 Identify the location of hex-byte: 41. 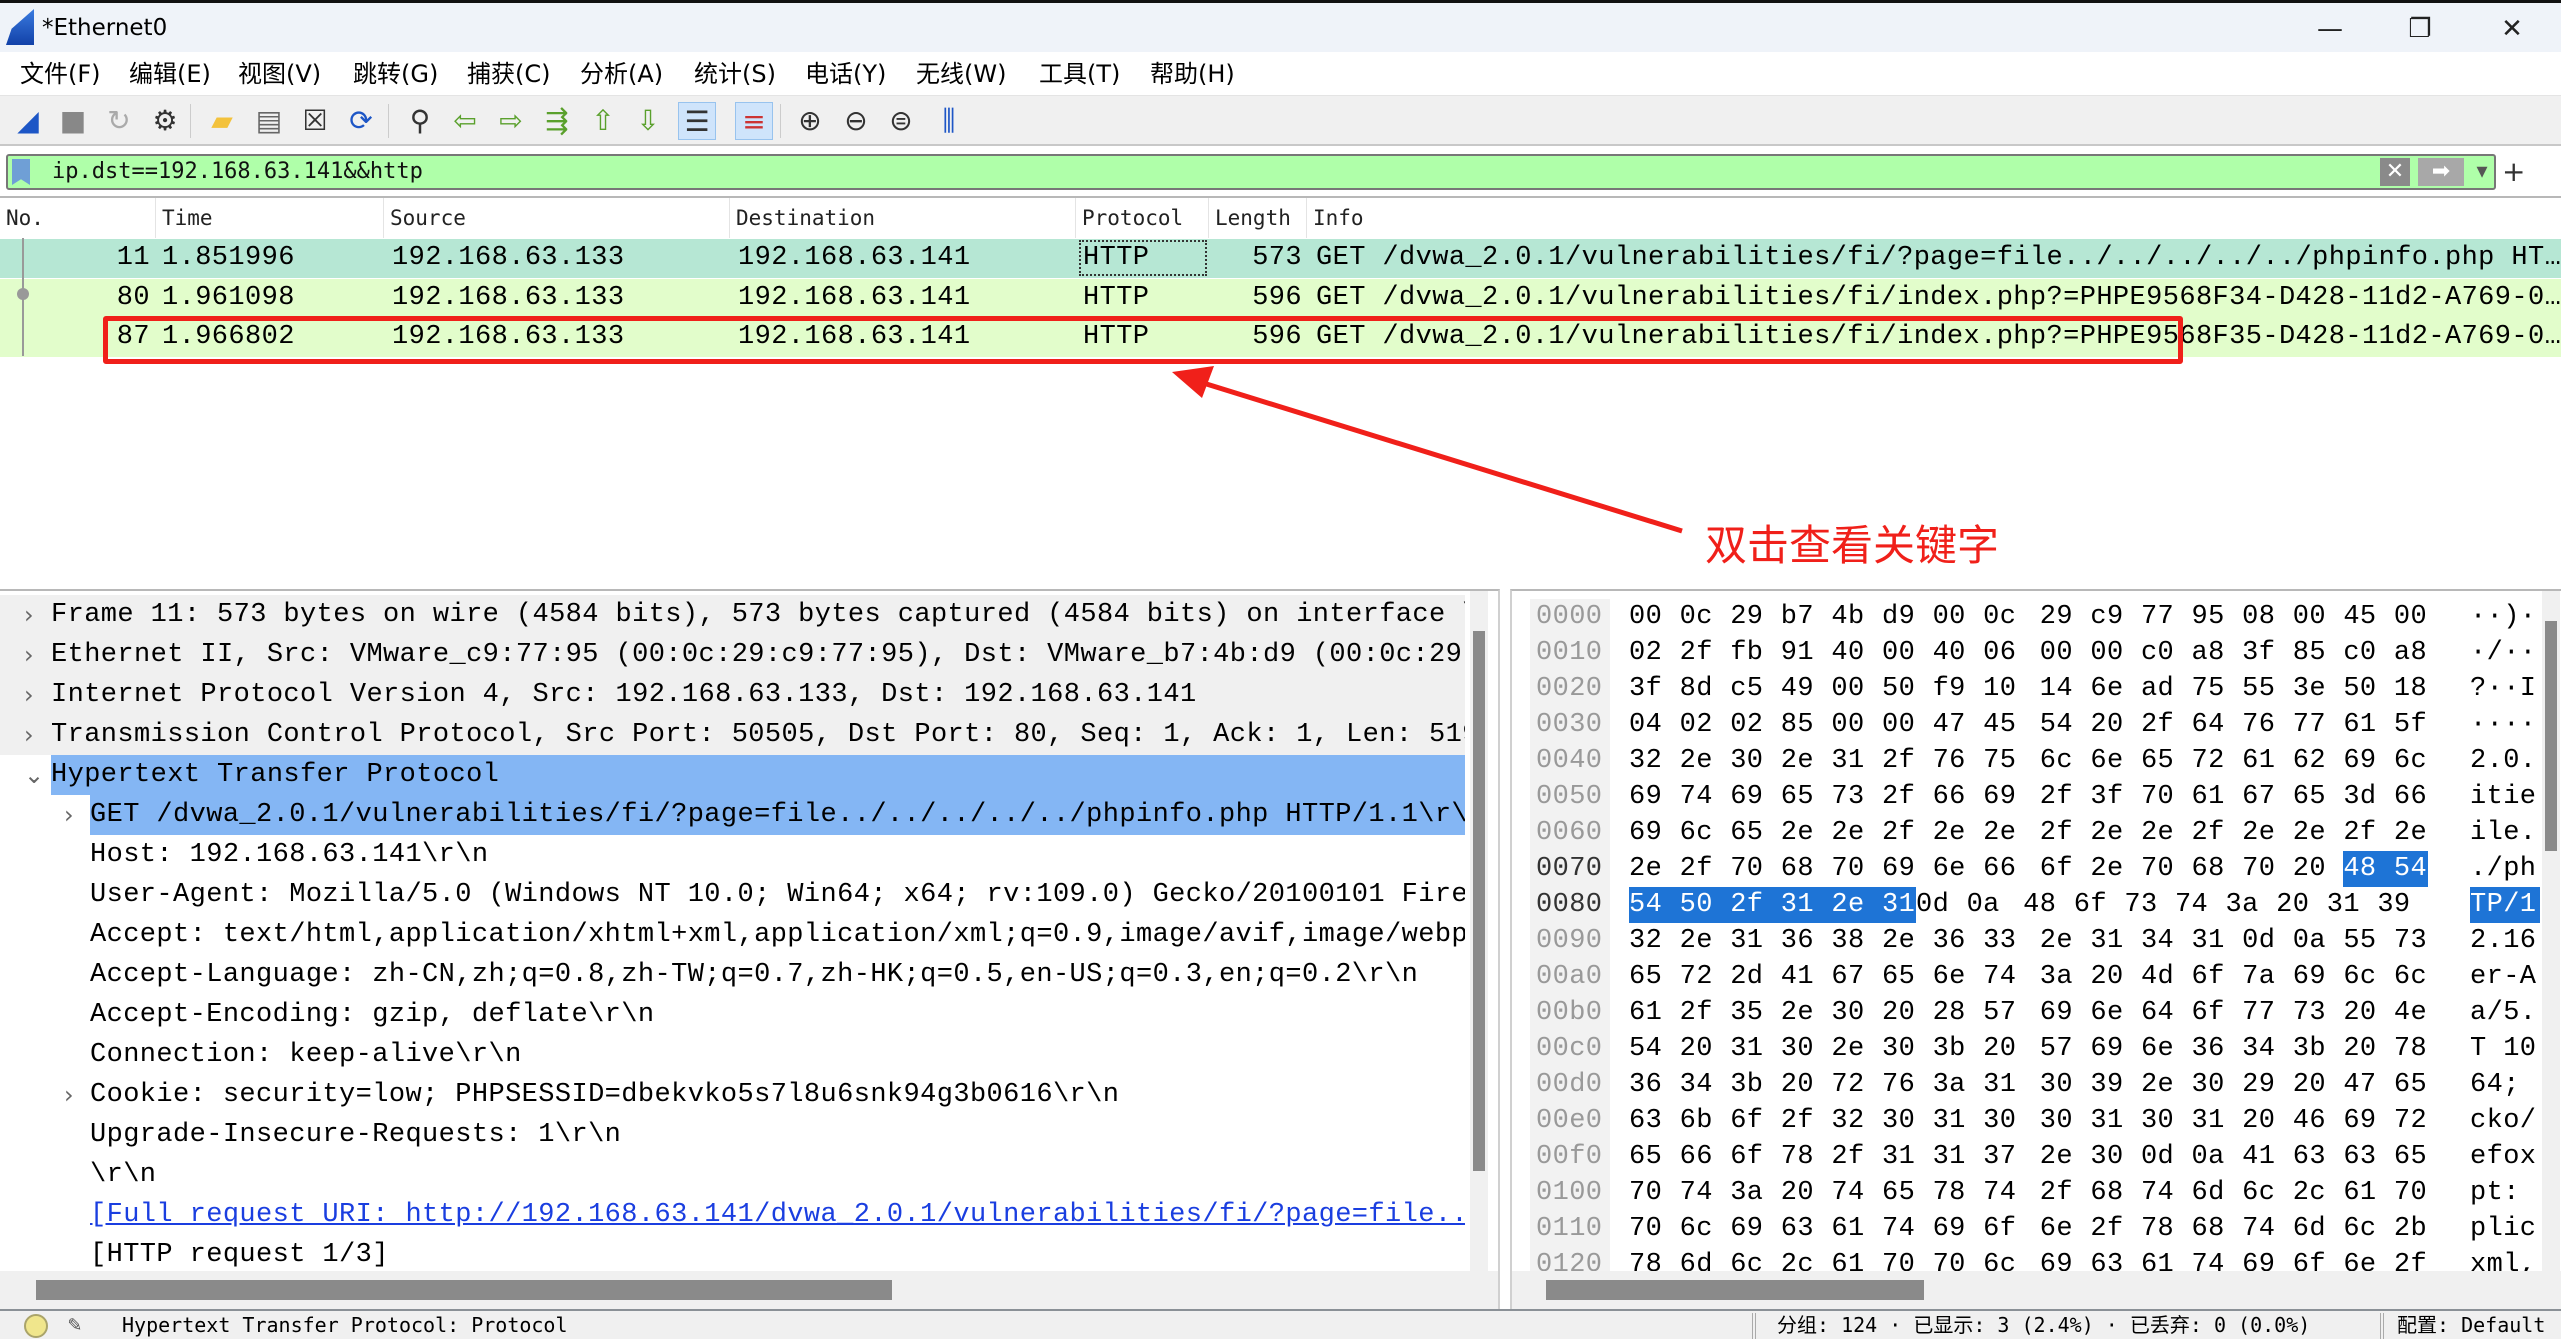
(2267, 1157).